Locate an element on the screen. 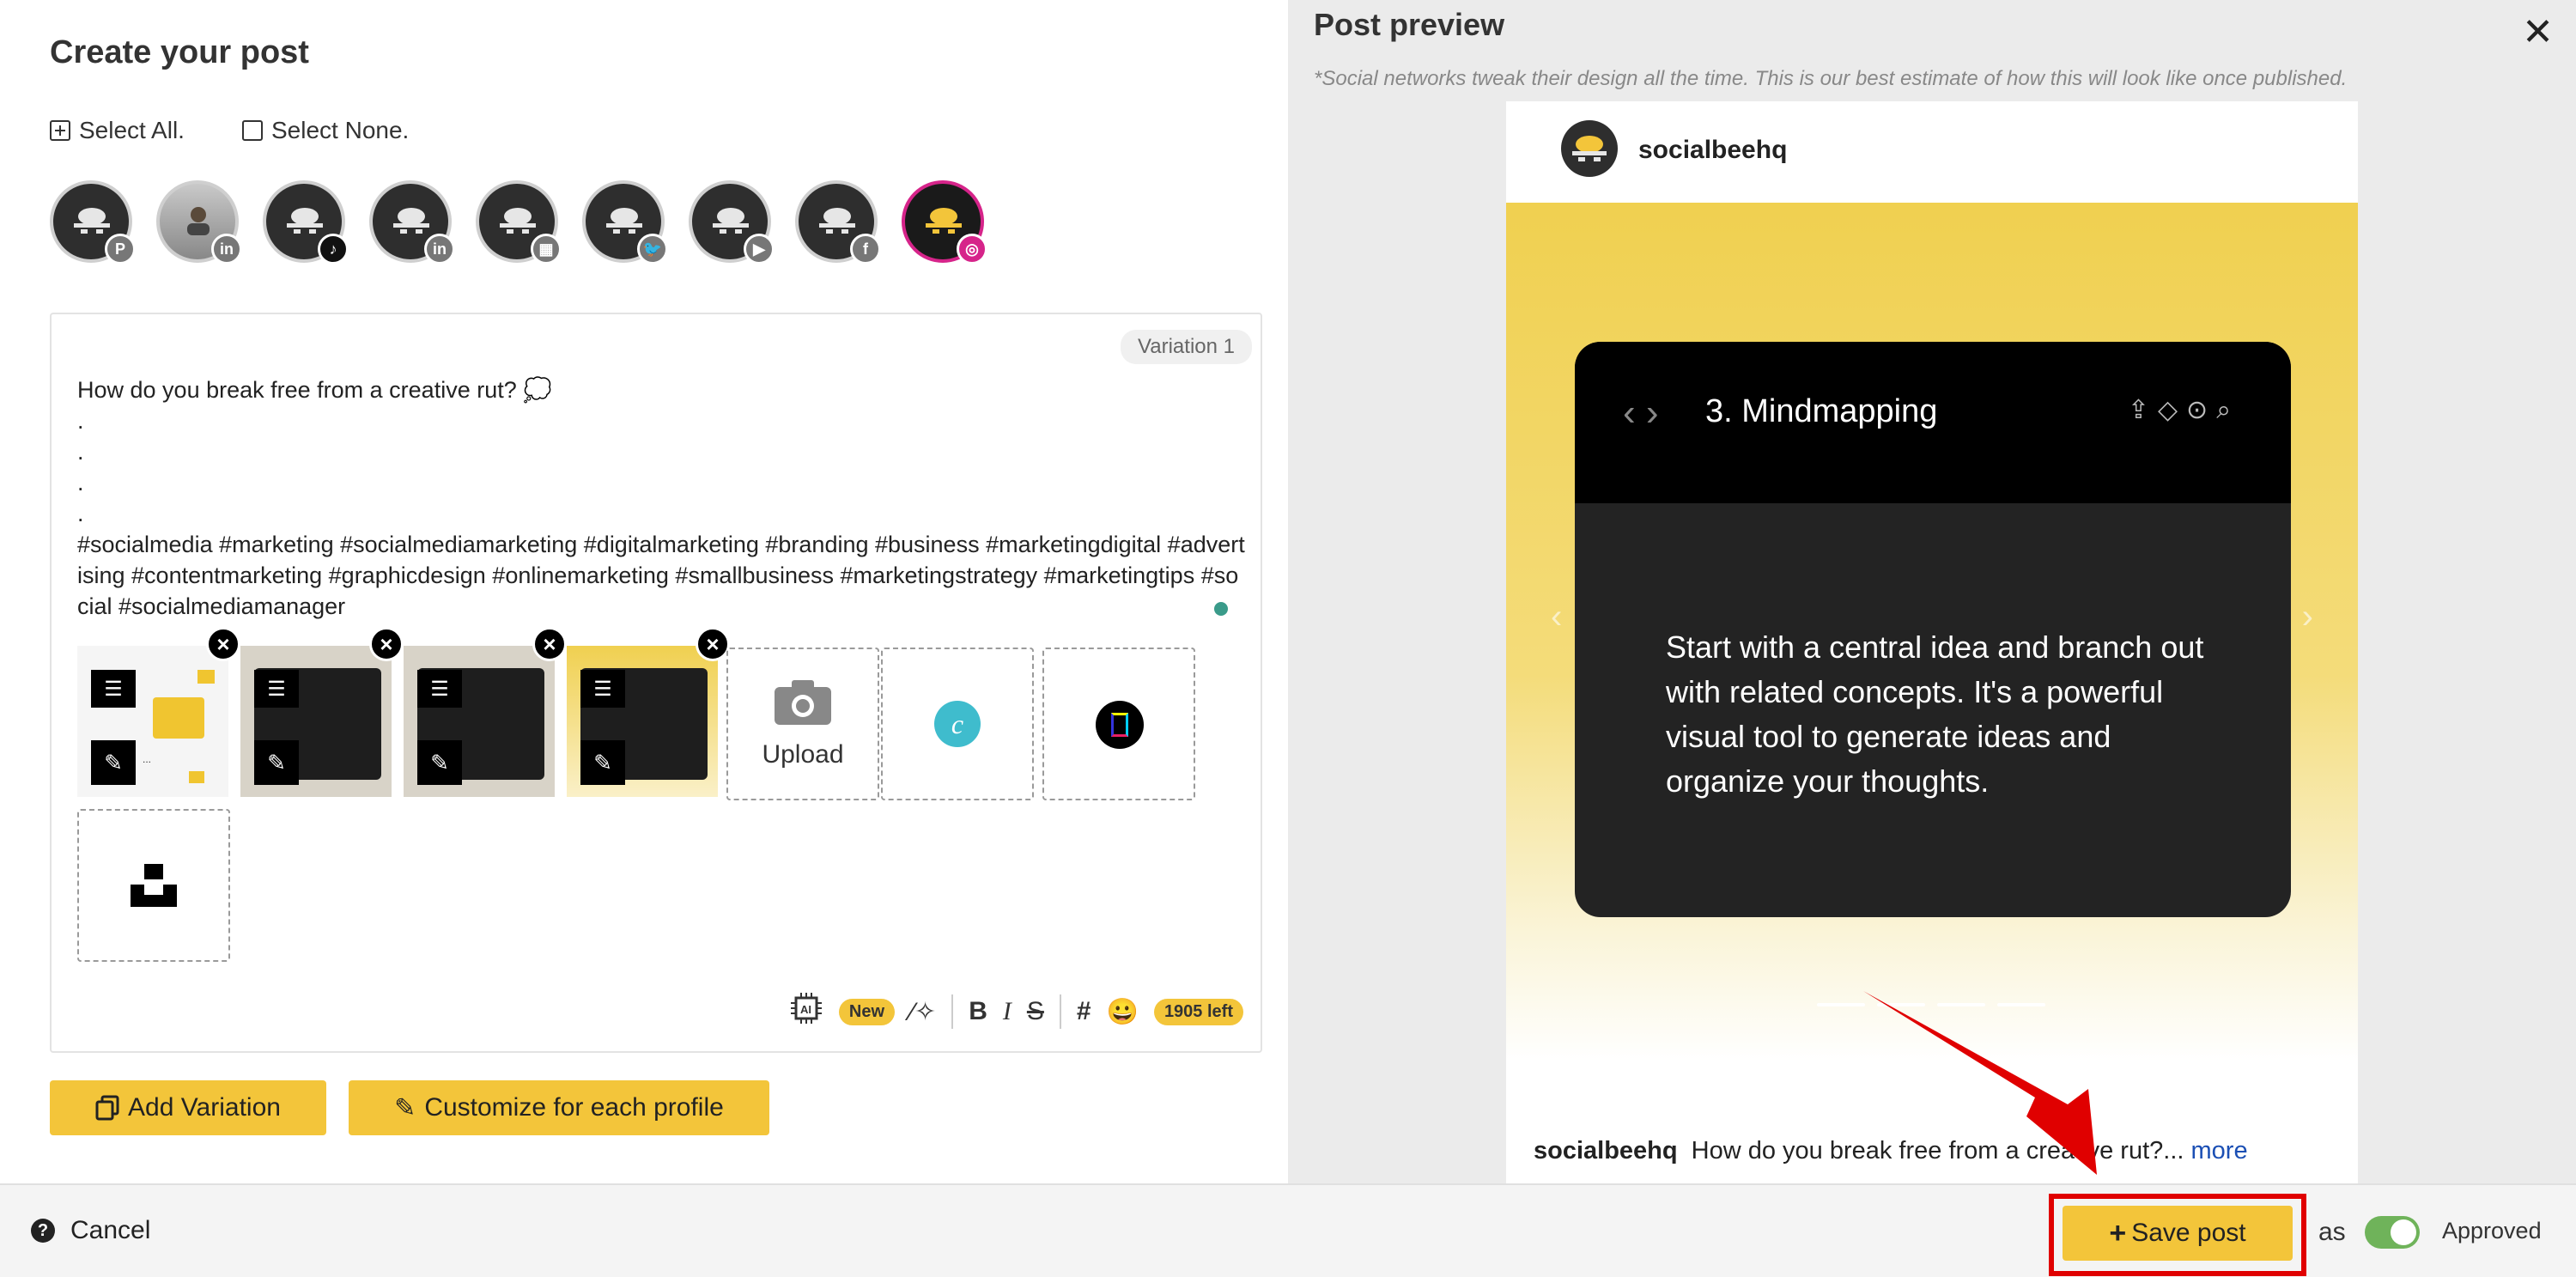 The height and width of the screenshot is (1277, 2576). as-label: as is located at coordinates (2332, 1232).